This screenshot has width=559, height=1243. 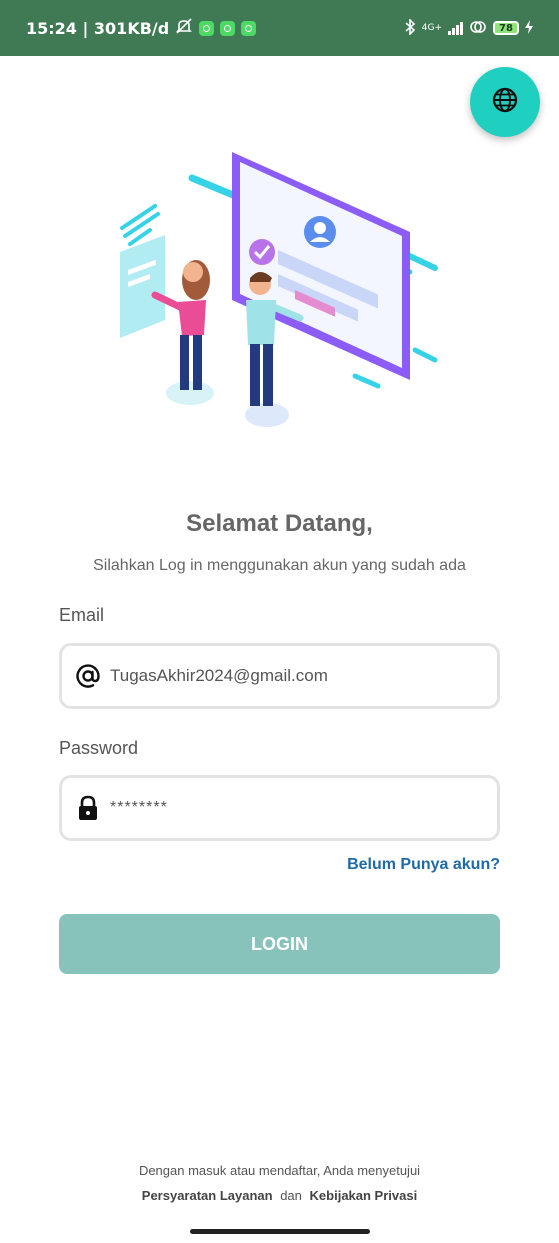 What do you see at coordinates (99, 748) in the screenshot?
I see `password-label: Password` at bounding box center [99, 748].